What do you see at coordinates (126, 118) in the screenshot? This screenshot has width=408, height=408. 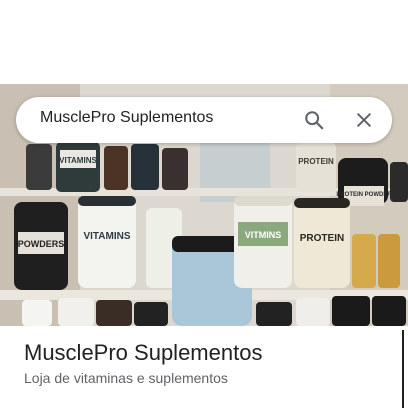 I see `search-input: MusclePro Suplementos` at bounding box center [126, 118].